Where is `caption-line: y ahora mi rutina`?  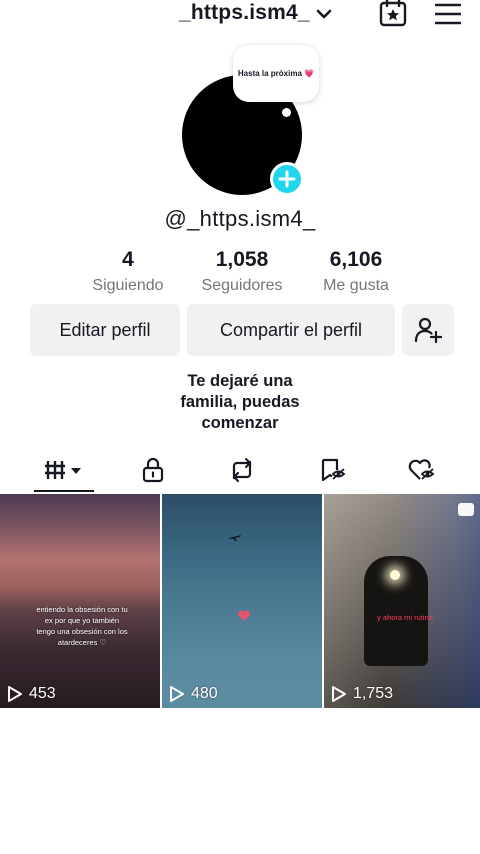
caption-line: y ahora mi rutina is located at coordinates (405, 617).